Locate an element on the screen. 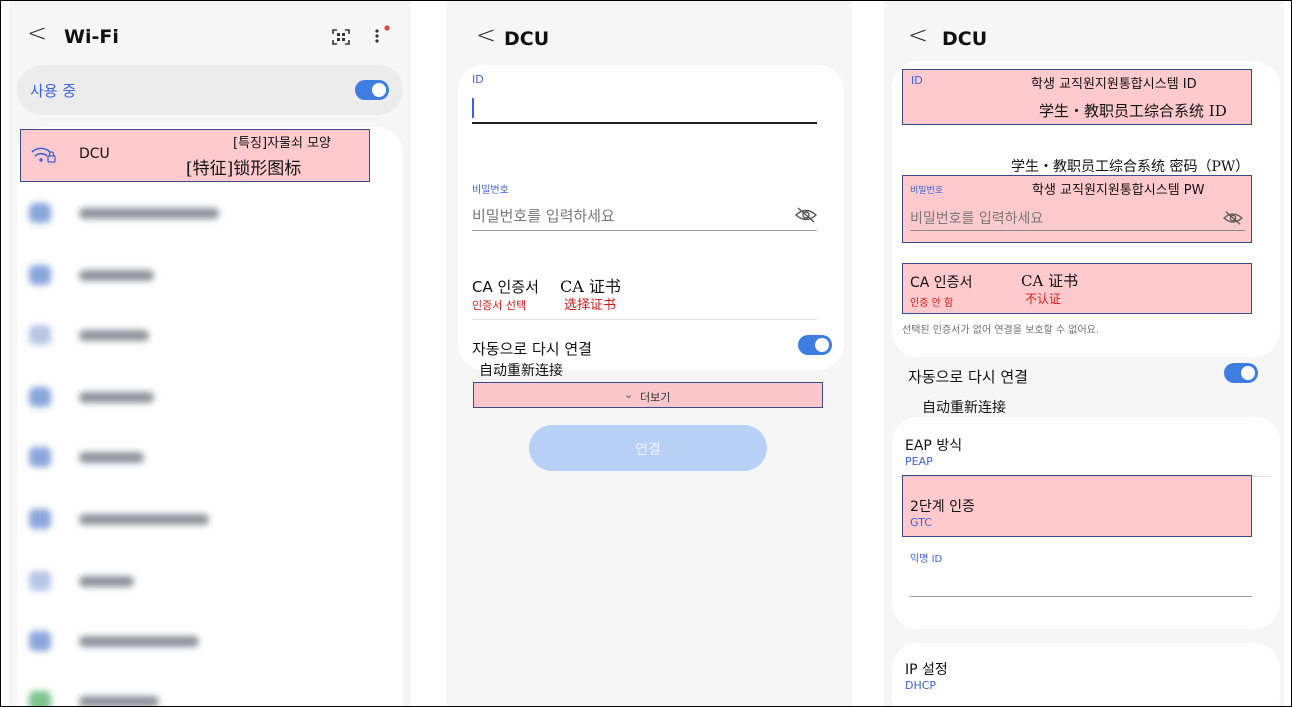 The height and width of the screenshot is (707, 1292). divider is located at coordinates (1077, 230).